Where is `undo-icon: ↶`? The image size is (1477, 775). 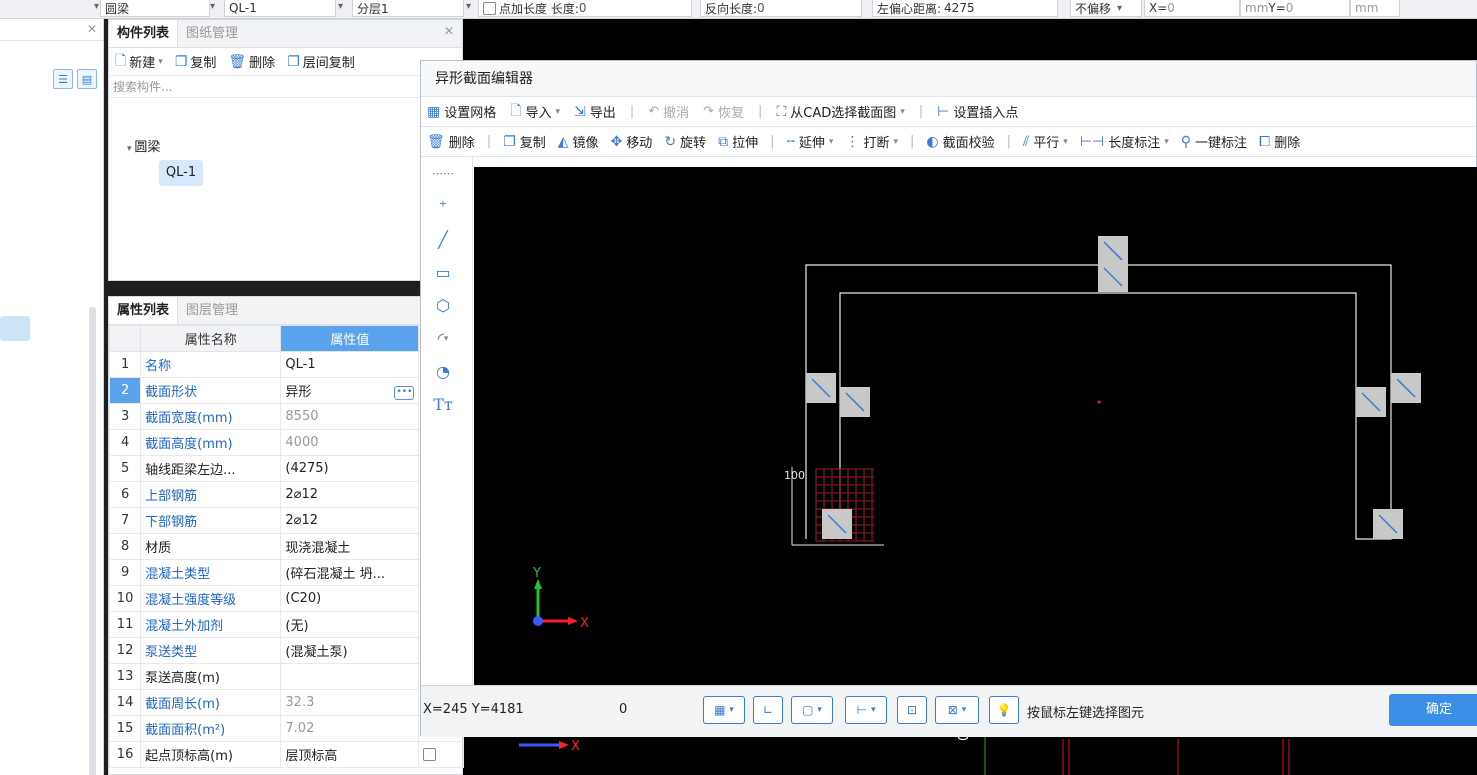
undo-icon: ↶ is located at coordinates (654, 111).